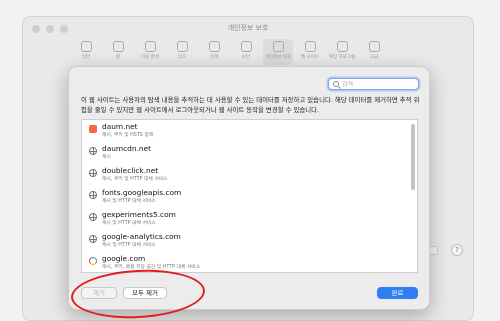 The height and width of the screenshot is (321, 500). Describe the element at coordinates (128, 135) in the screenshot. I see `site-detail: 캐시, 쿠키 및 HSTS 정책` at that location.